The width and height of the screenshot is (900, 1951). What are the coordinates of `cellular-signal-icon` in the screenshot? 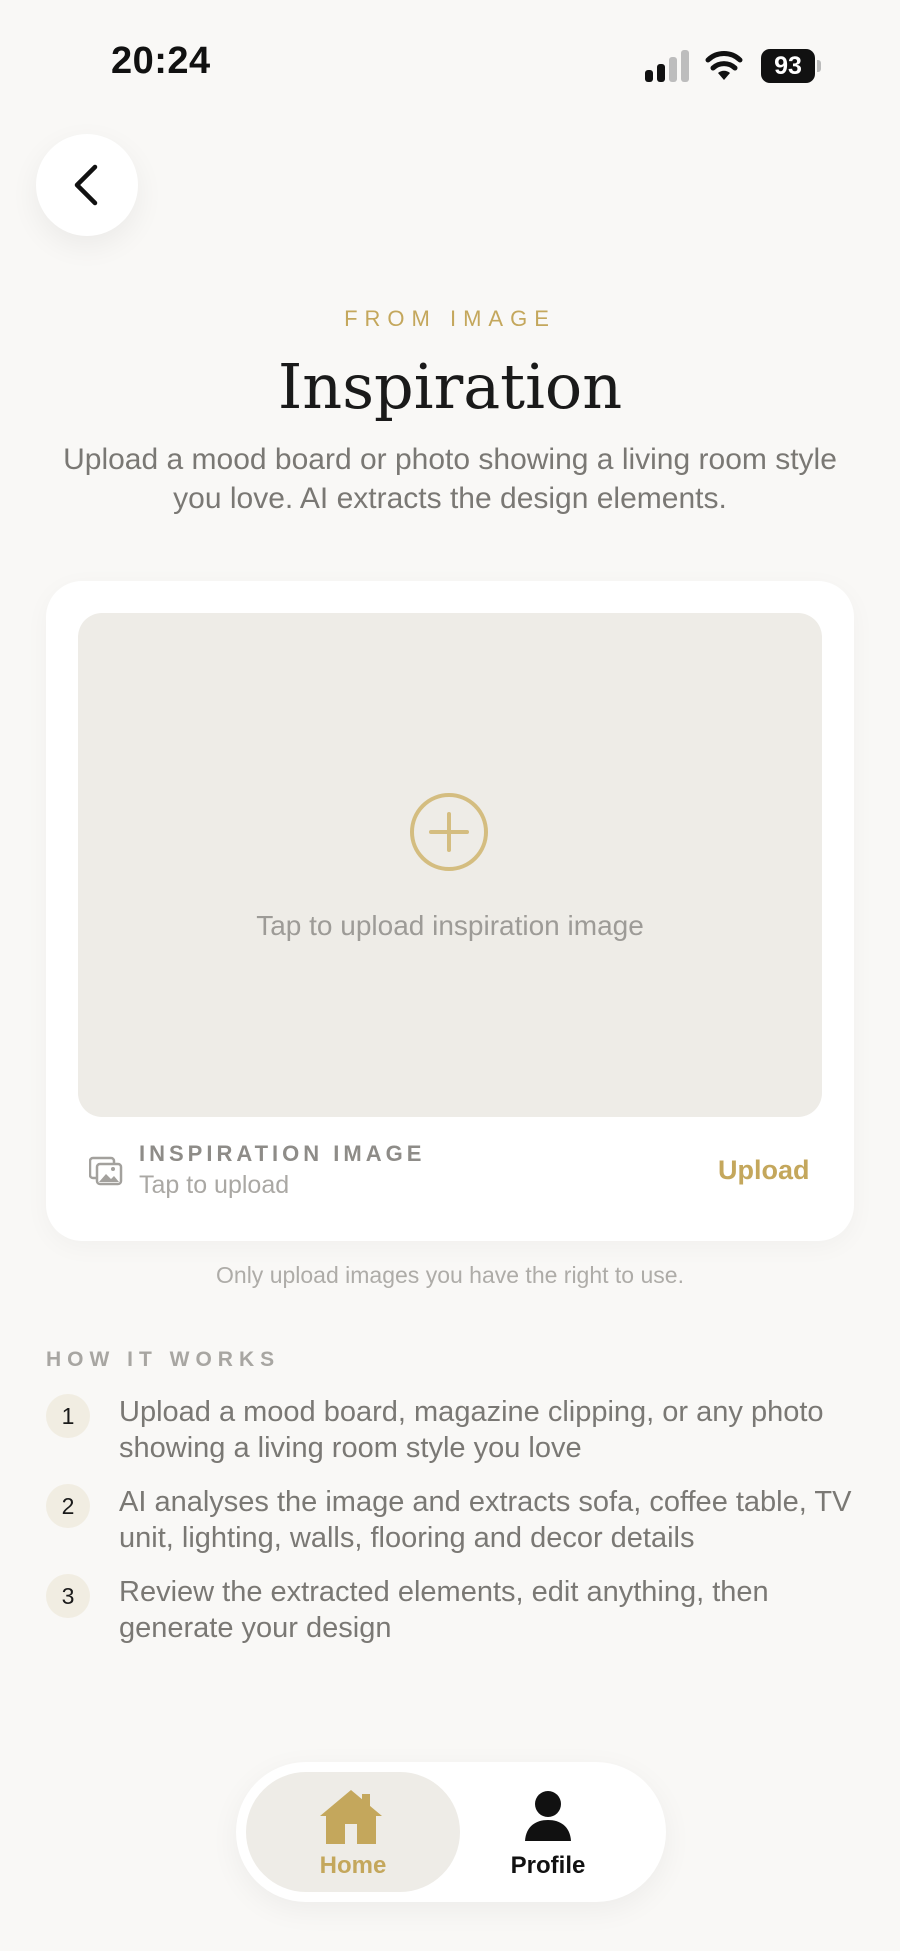 It's located at (668, 66).